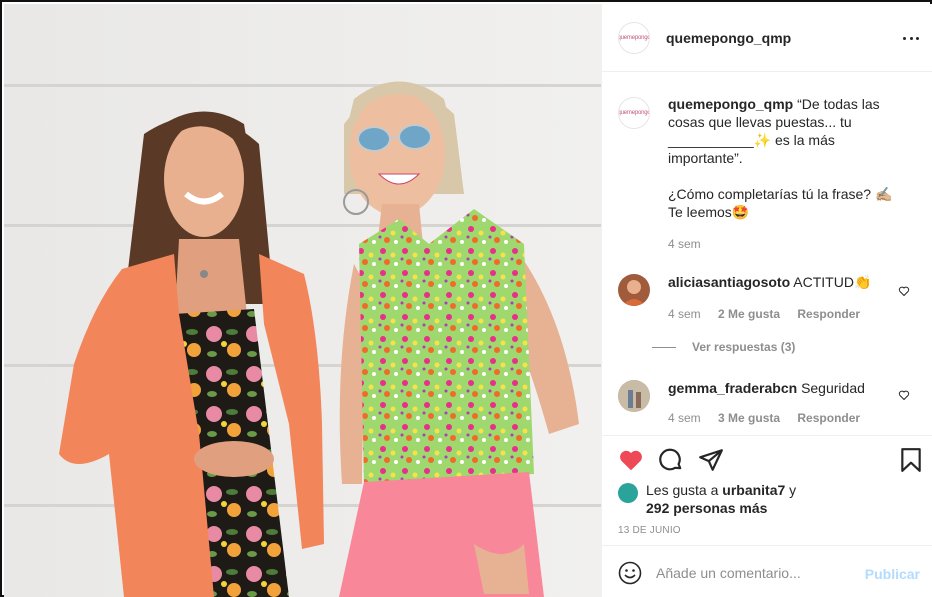 The height and width of the screenshot is (597, 932). I want to click on comment-text: aliciasantiagosoto ACTITUD👏, so click(788, 282).